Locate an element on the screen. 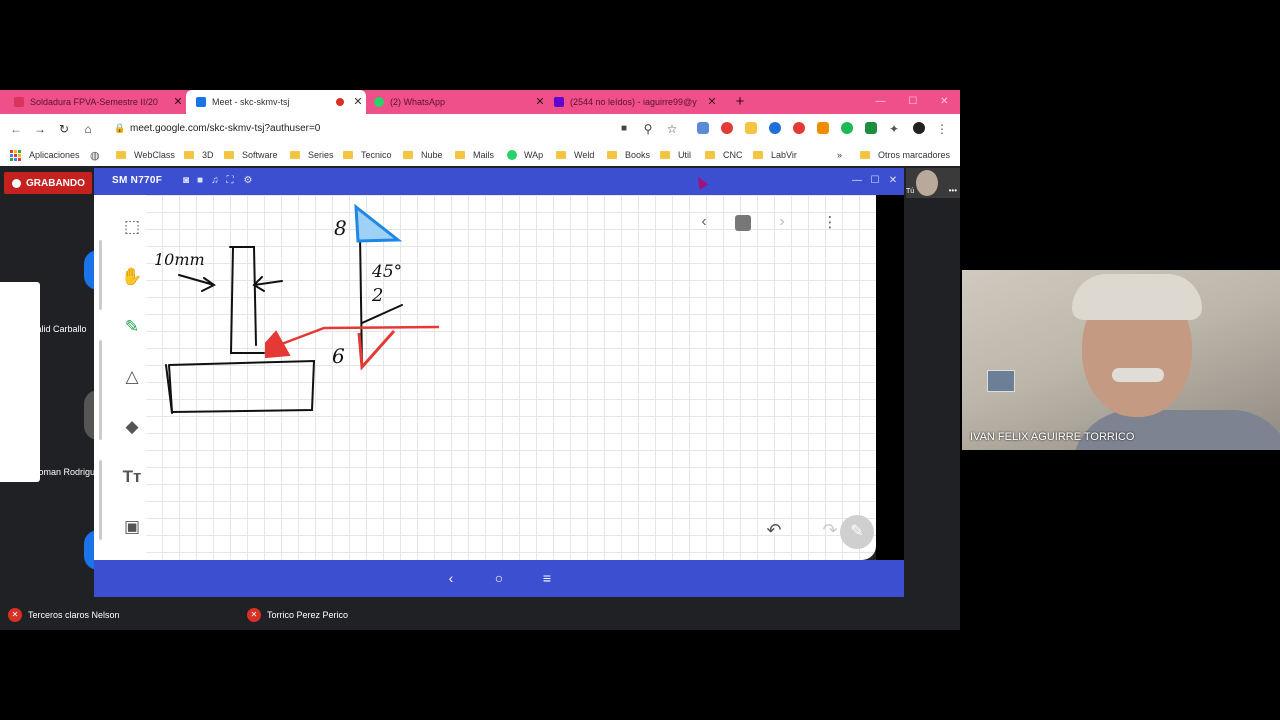 The image size is (1280, 720). bookmark-mails: Mails is located at coordinates (474, 155).